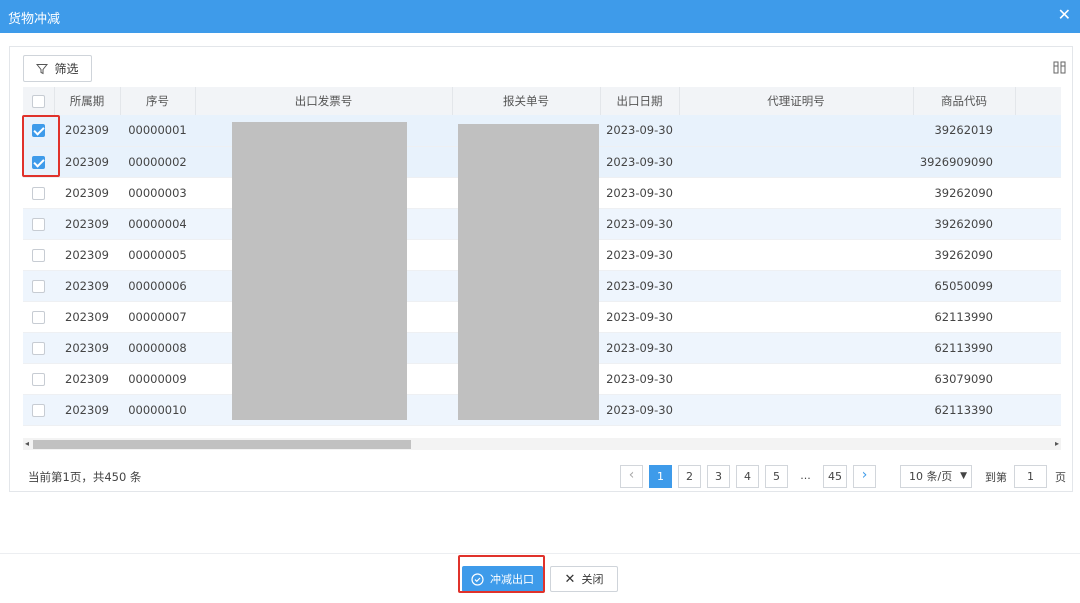 This screenshot has height=603, width=1080. I want to click on cell-seq: 00000010, so click(157, 410).